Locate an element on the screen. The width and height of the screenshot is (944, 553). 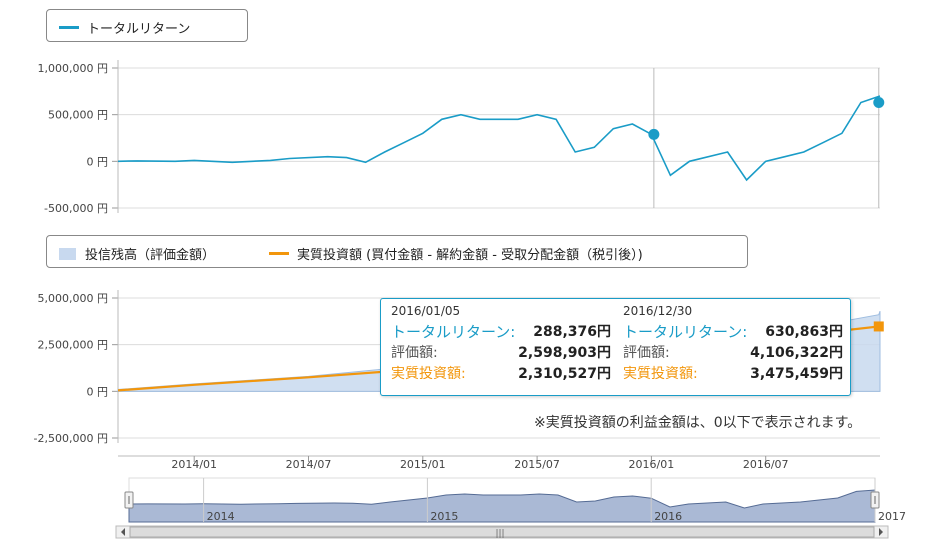
top-chart-y-axis: 1,000,000 円 500,000 円 0 円 -500,000 円 is located at coordinates (78, 137).